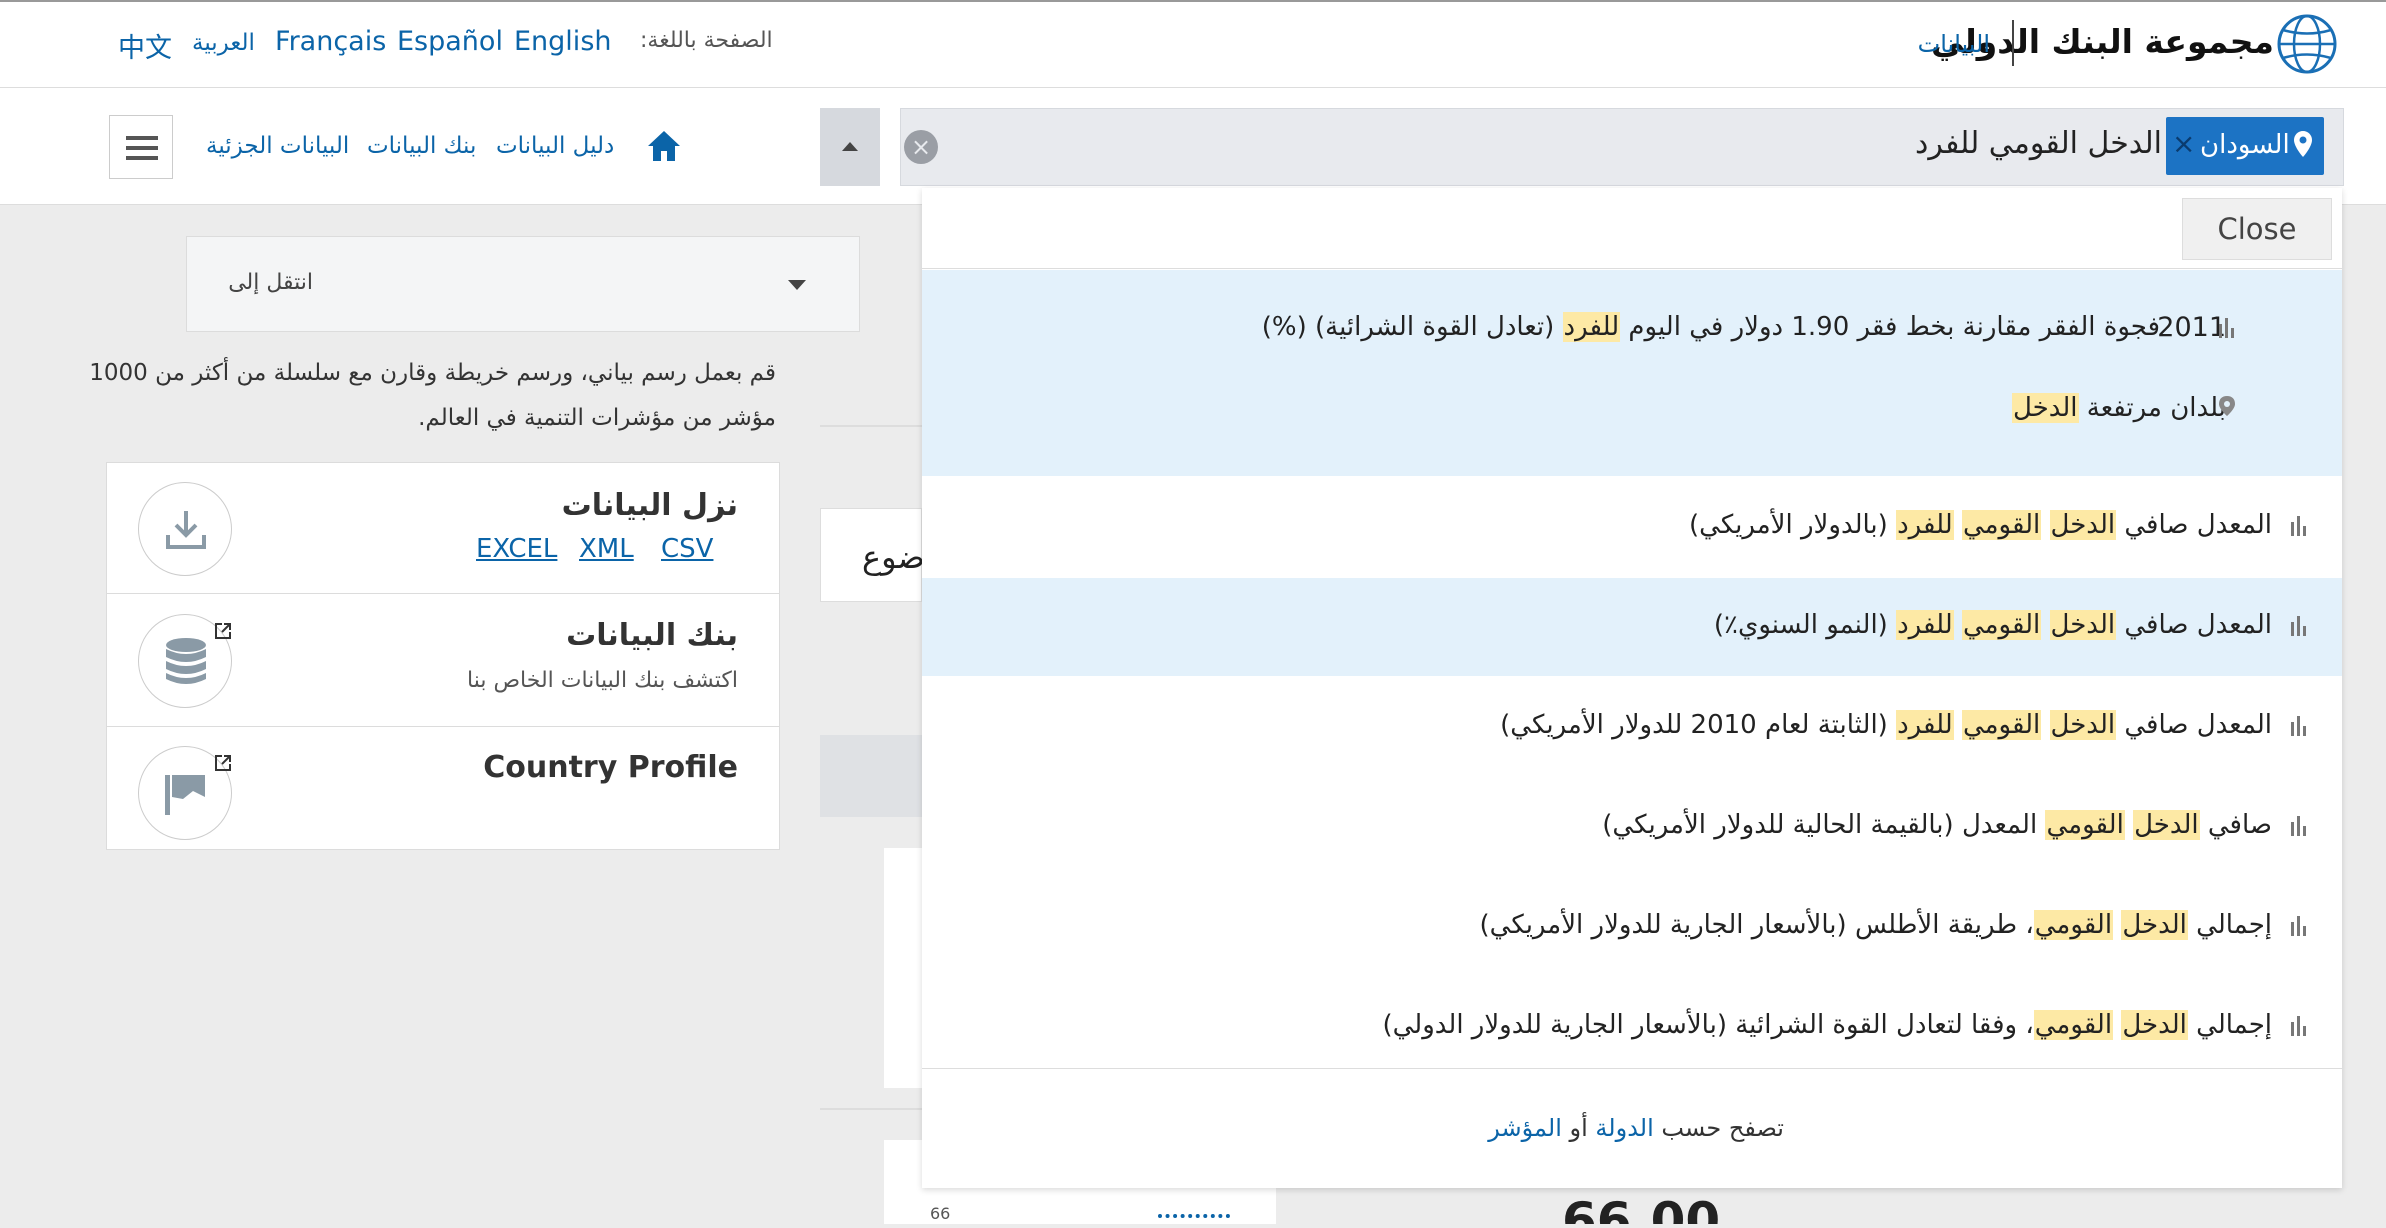 This screenshot has width=2386, height=1228. I want to click on dropdown-footer-divider, so click(1632, 1068).